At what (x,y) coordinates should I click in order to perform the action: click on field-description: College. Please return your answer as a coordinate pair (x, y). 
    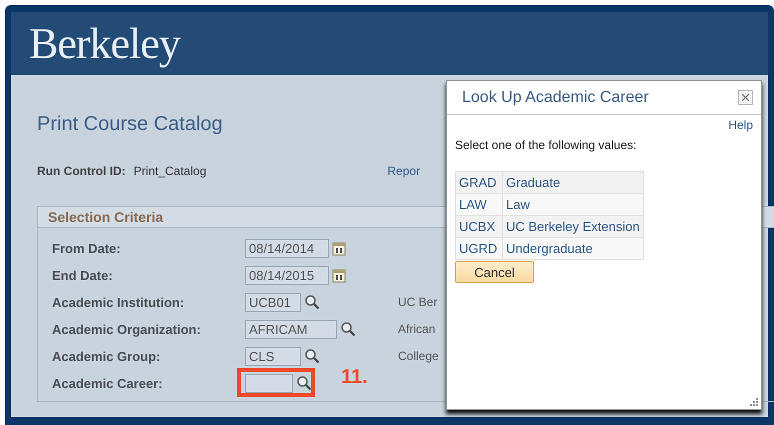
    Looking at the image, I should click on (419, 356).